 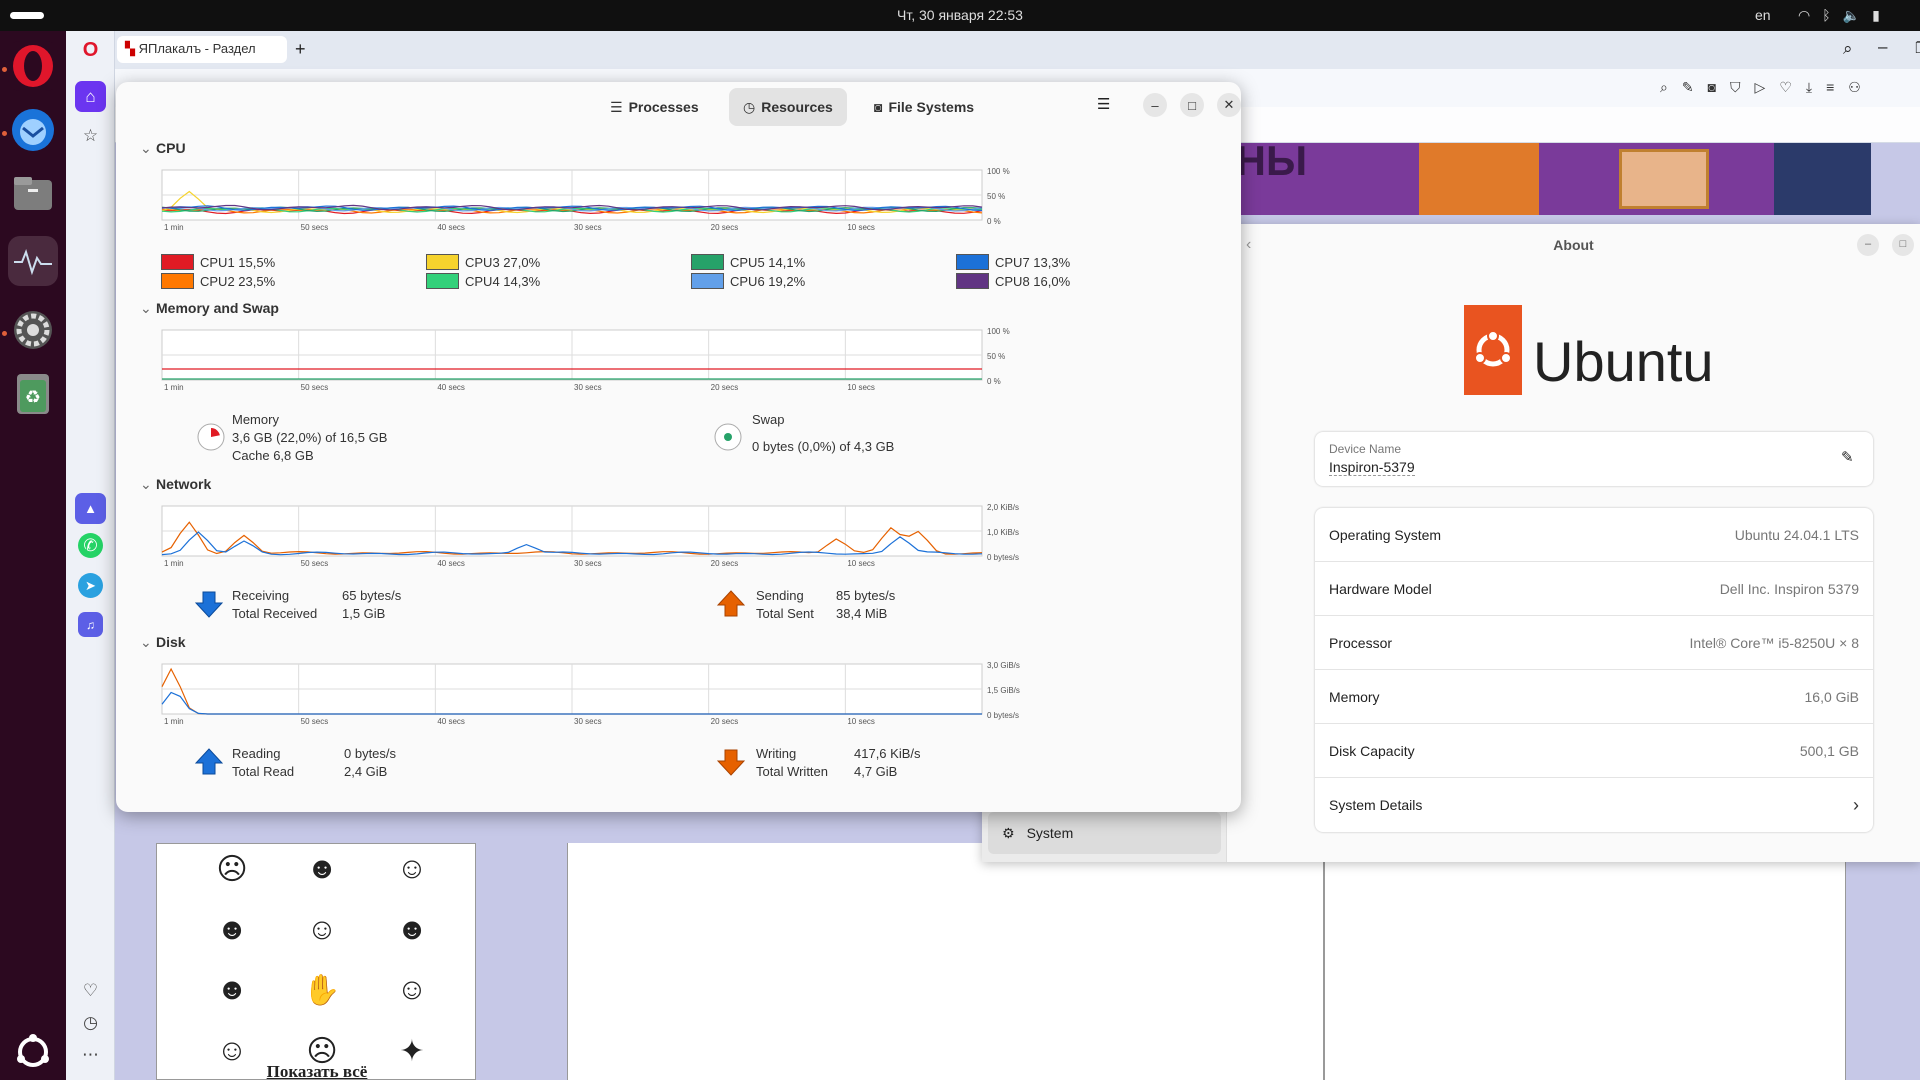 I want to click on thunderbird-icon, so click(x=33, y=130).